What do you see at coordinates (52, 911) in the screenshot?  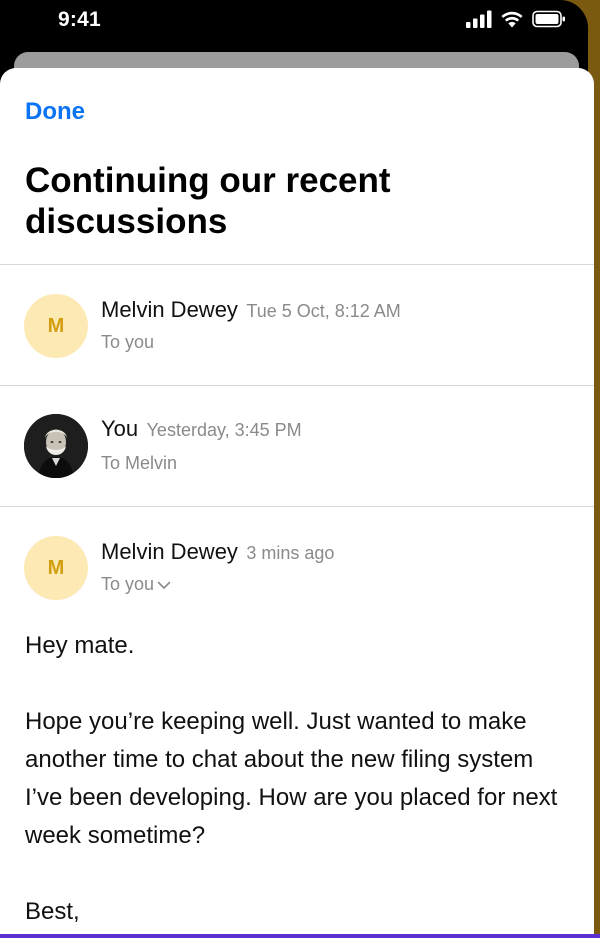 I see `email-signoff: Best,` at bounding box center [52, 911].